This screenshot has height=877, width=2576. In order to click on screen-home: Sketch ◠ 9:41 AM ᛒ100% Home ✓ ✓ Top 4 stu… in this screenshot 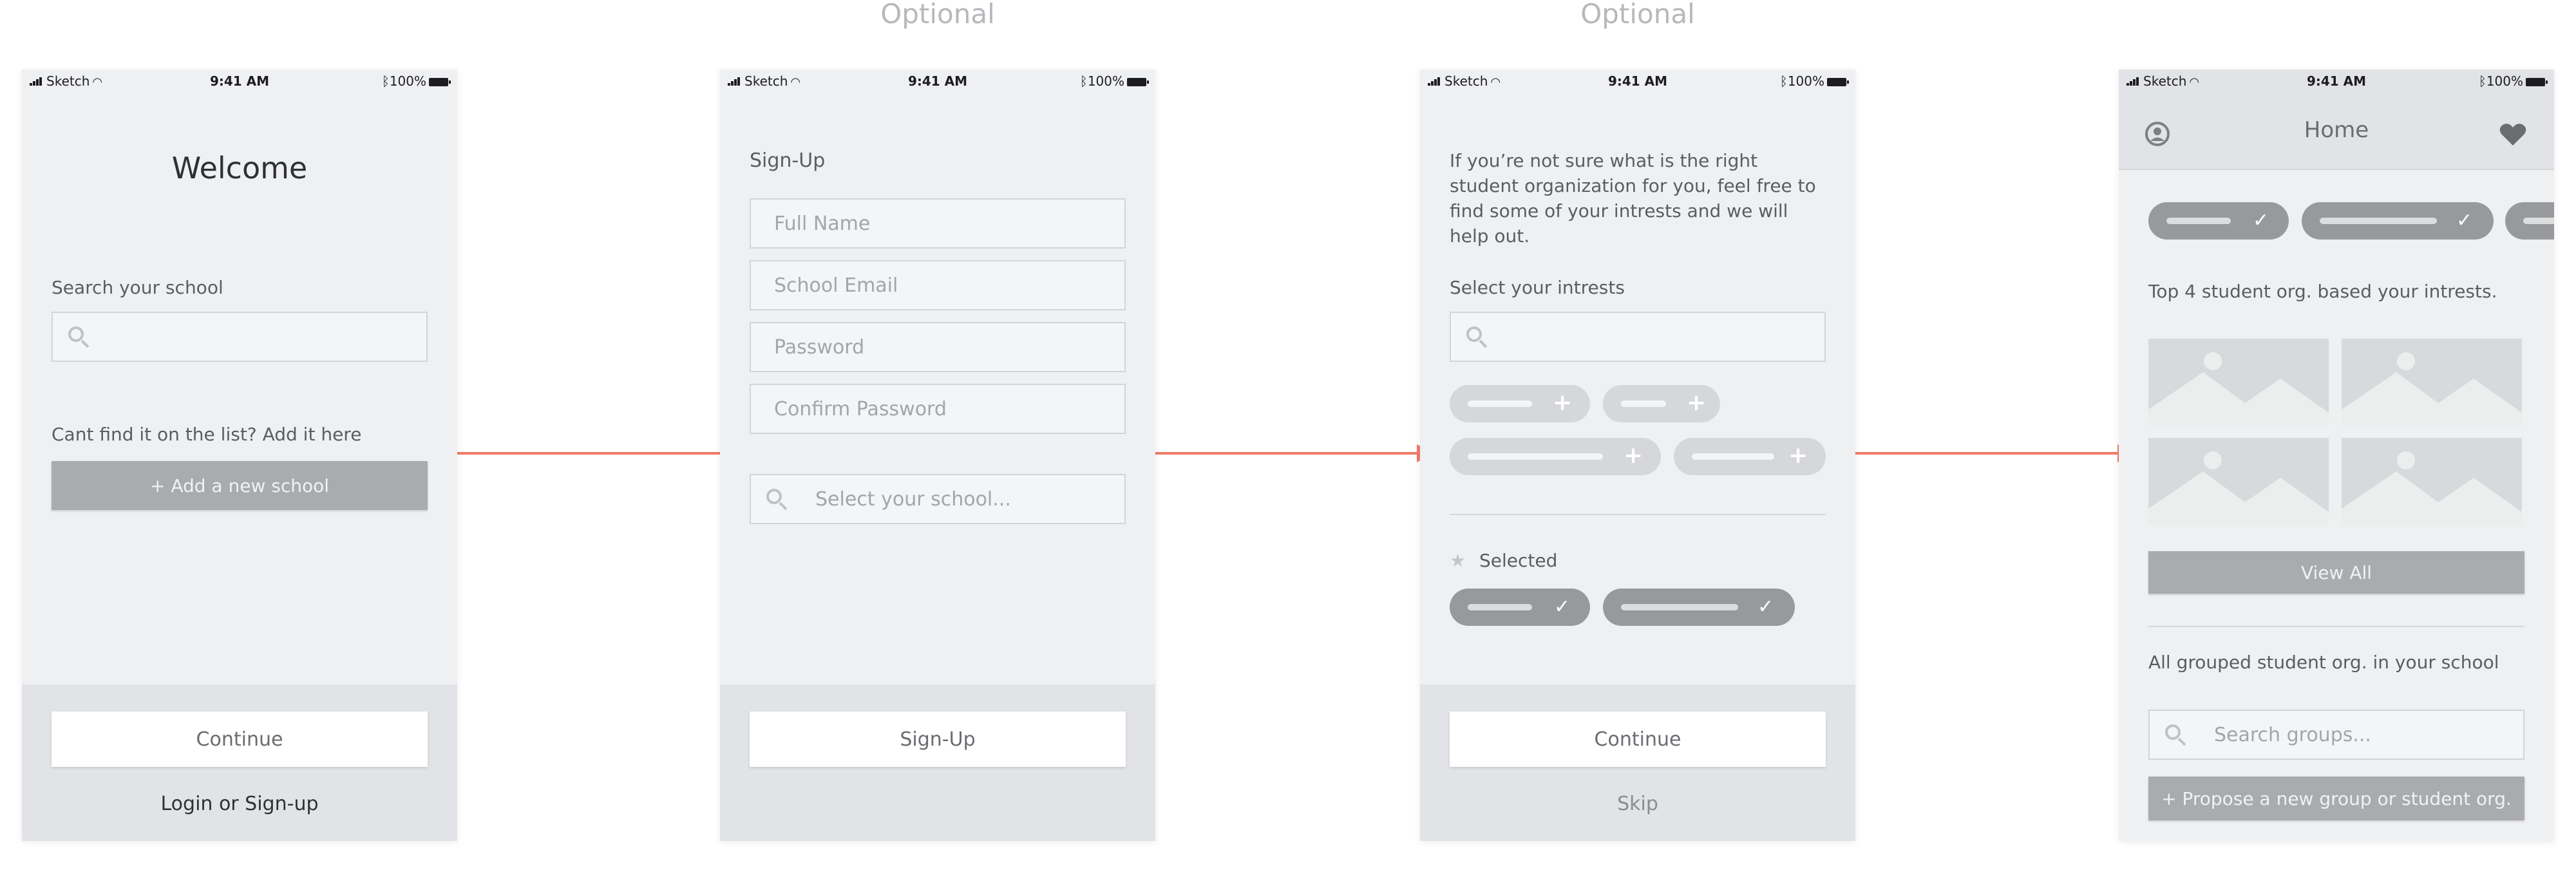, I will do `click(2336, 455)`.